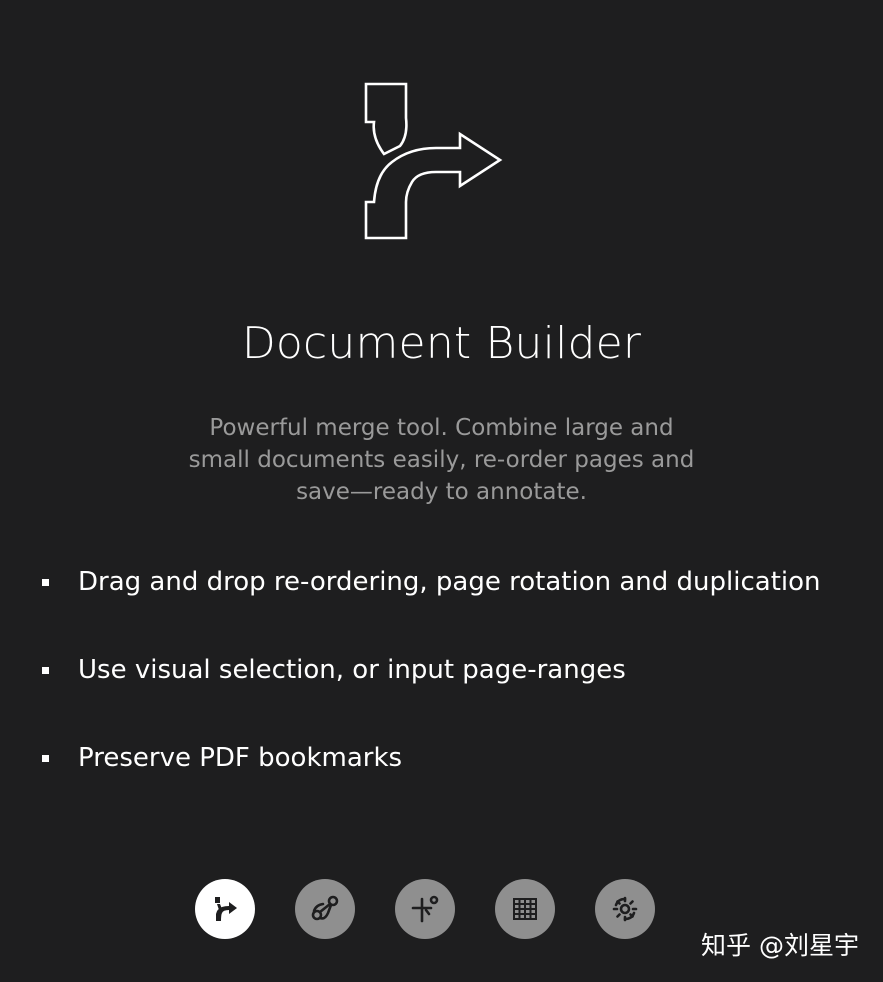 The image size is (883, 982). I want to click on list-item: Preserve PDF bookmarks, so click(441, 758).